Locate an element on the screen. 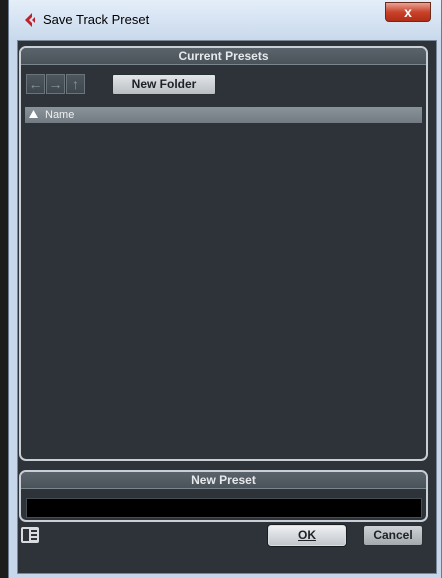  up-folder-button: ↑ is located at coordinates (75, 84).